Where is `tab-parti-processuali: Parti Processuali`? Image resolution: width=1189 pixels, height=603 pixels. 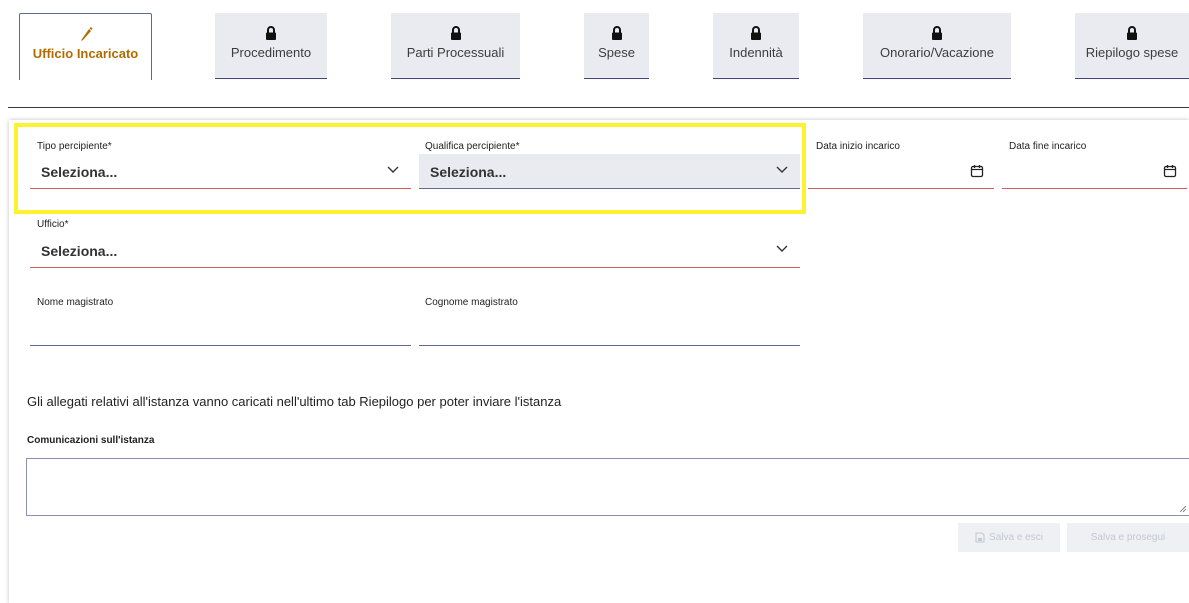 tab-parti-processuali: Parti Processuali is located at coordinates (455, 46).